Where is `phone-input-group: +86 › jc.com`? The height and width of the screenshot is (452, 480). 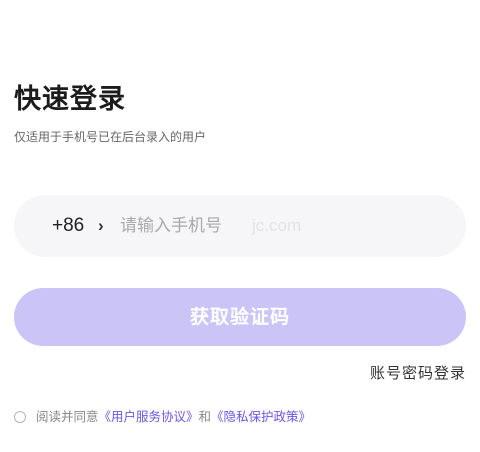
phone-input-group: +86 › jc.com is located at coordinates (240, 226).